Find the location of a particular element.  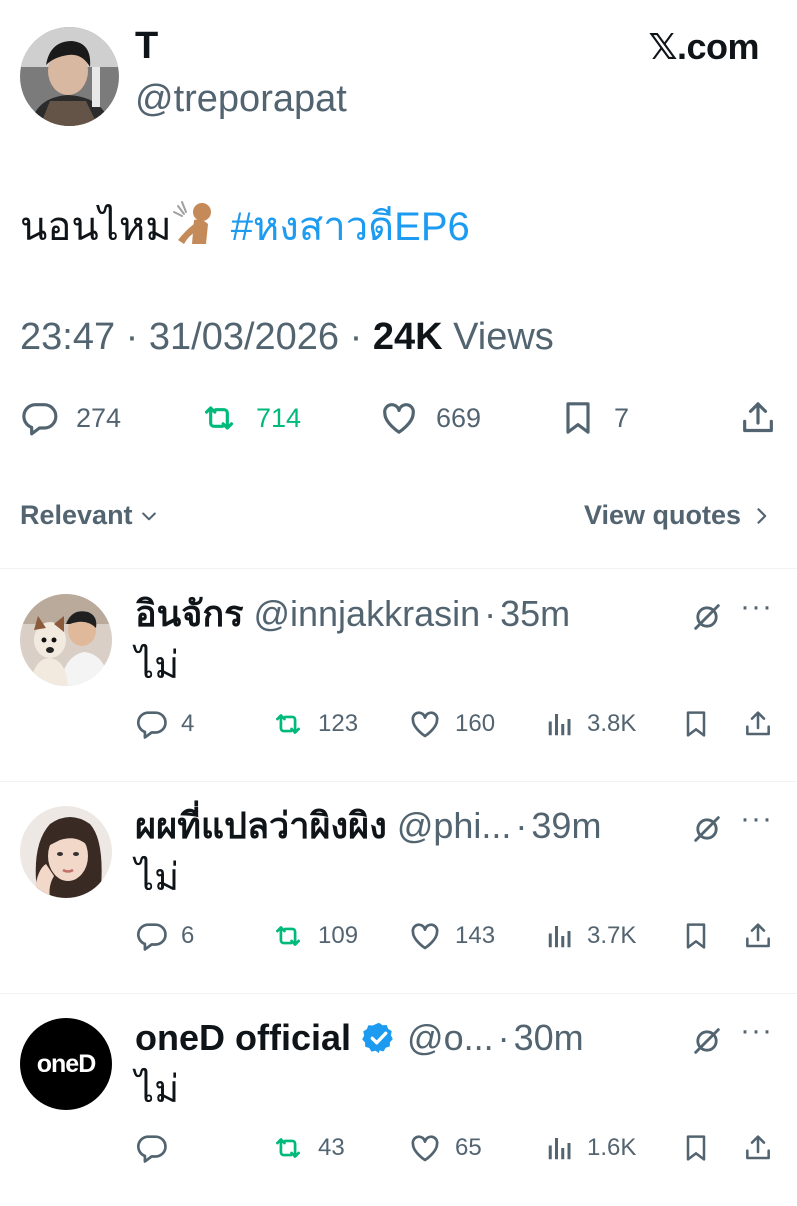

views-label: Views is located at coordinates (503, 337).